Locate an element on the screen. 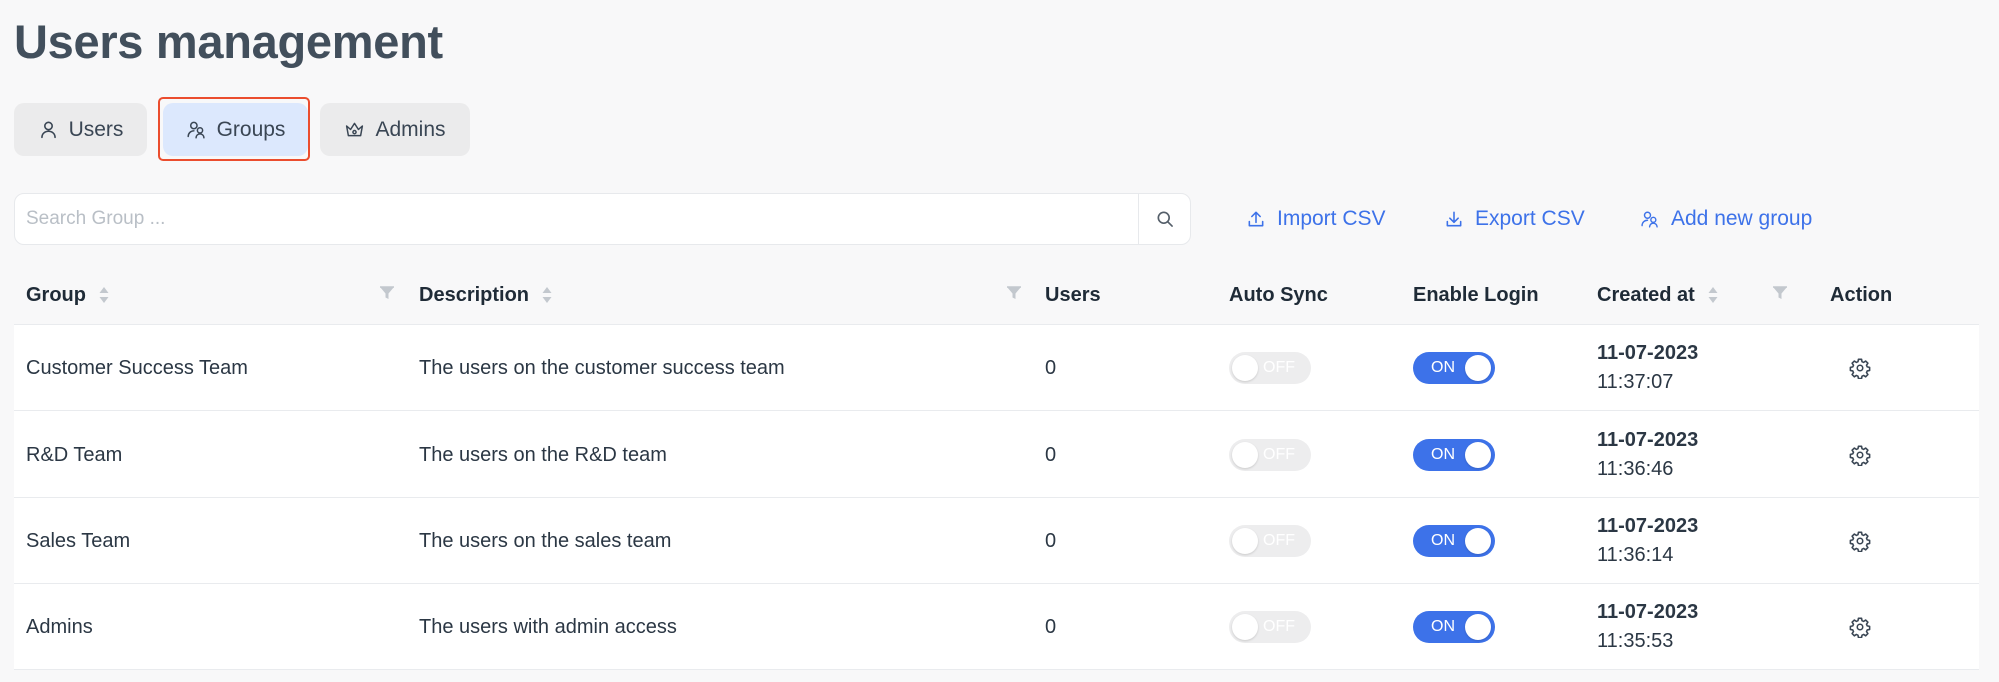  description-cell: The users on the sales team is located at coordinates (545, 540).